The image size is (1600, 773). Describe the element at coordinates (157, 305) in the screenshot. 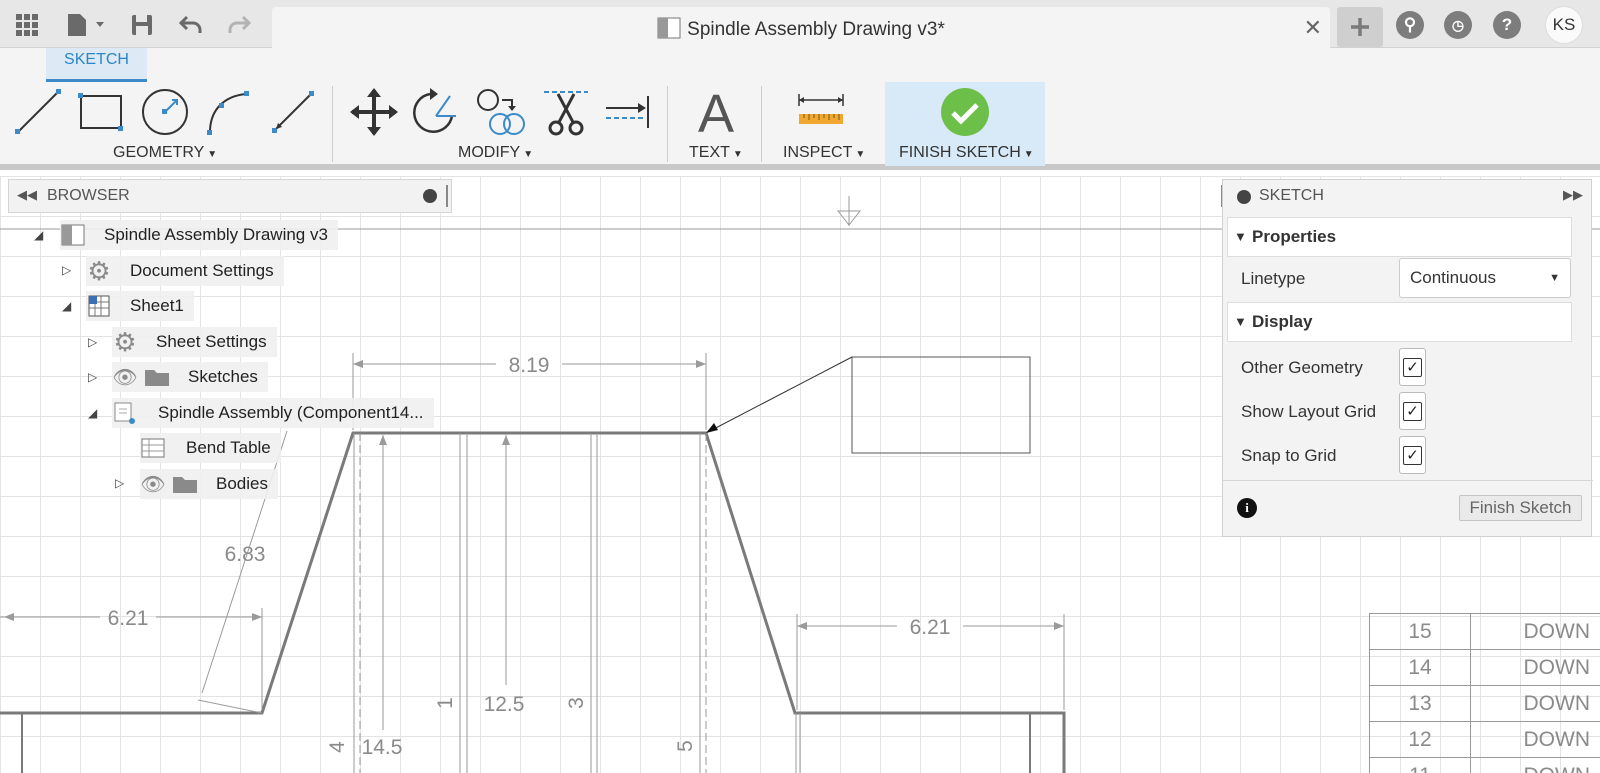

I see `tree-label: Sheet1` at that location.